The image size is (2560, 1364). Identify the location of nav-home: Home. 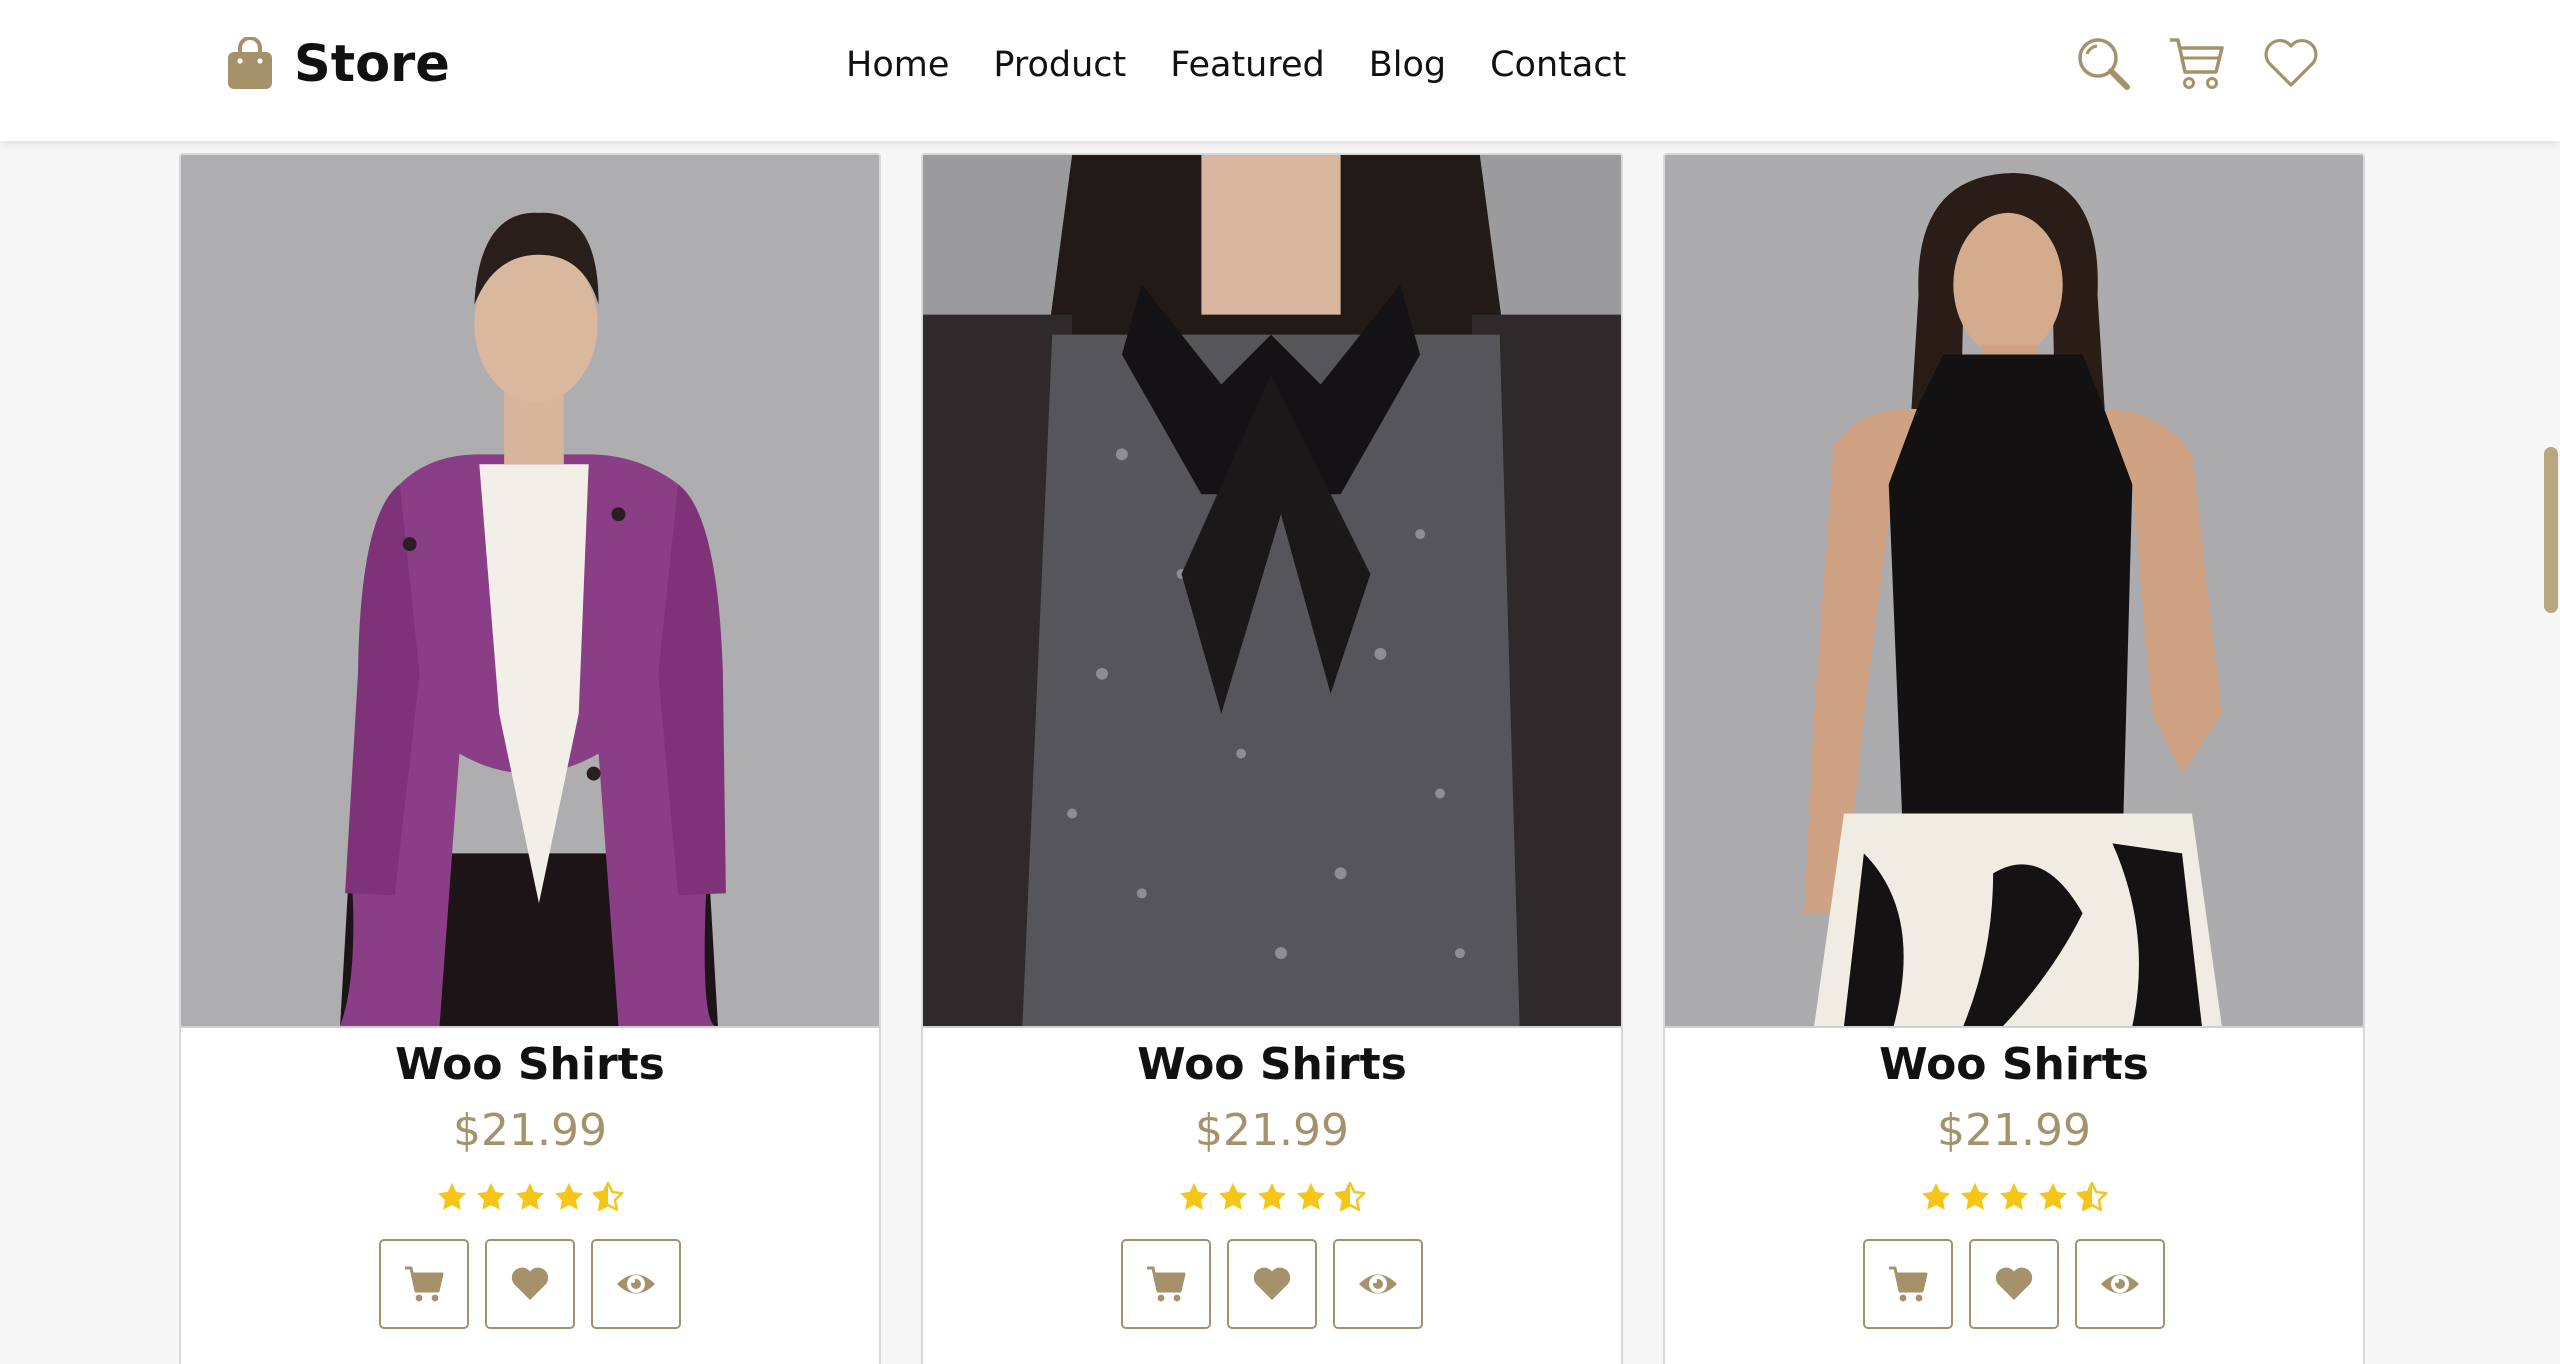
(897, 65).